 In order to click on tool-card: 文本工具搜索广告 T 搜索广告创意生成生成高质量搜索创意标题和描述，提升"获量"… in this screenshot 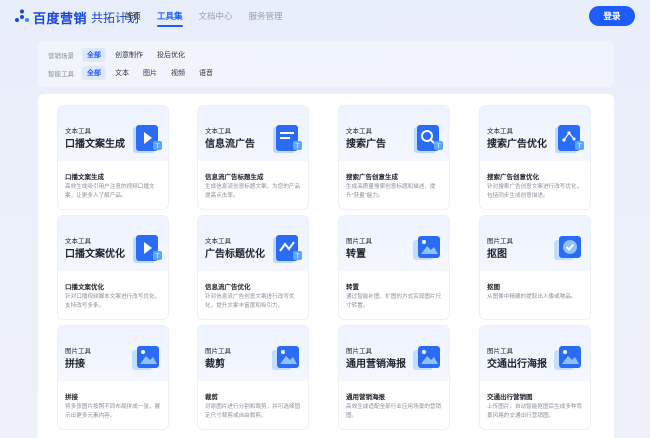, I will do `click(394, 157)`.